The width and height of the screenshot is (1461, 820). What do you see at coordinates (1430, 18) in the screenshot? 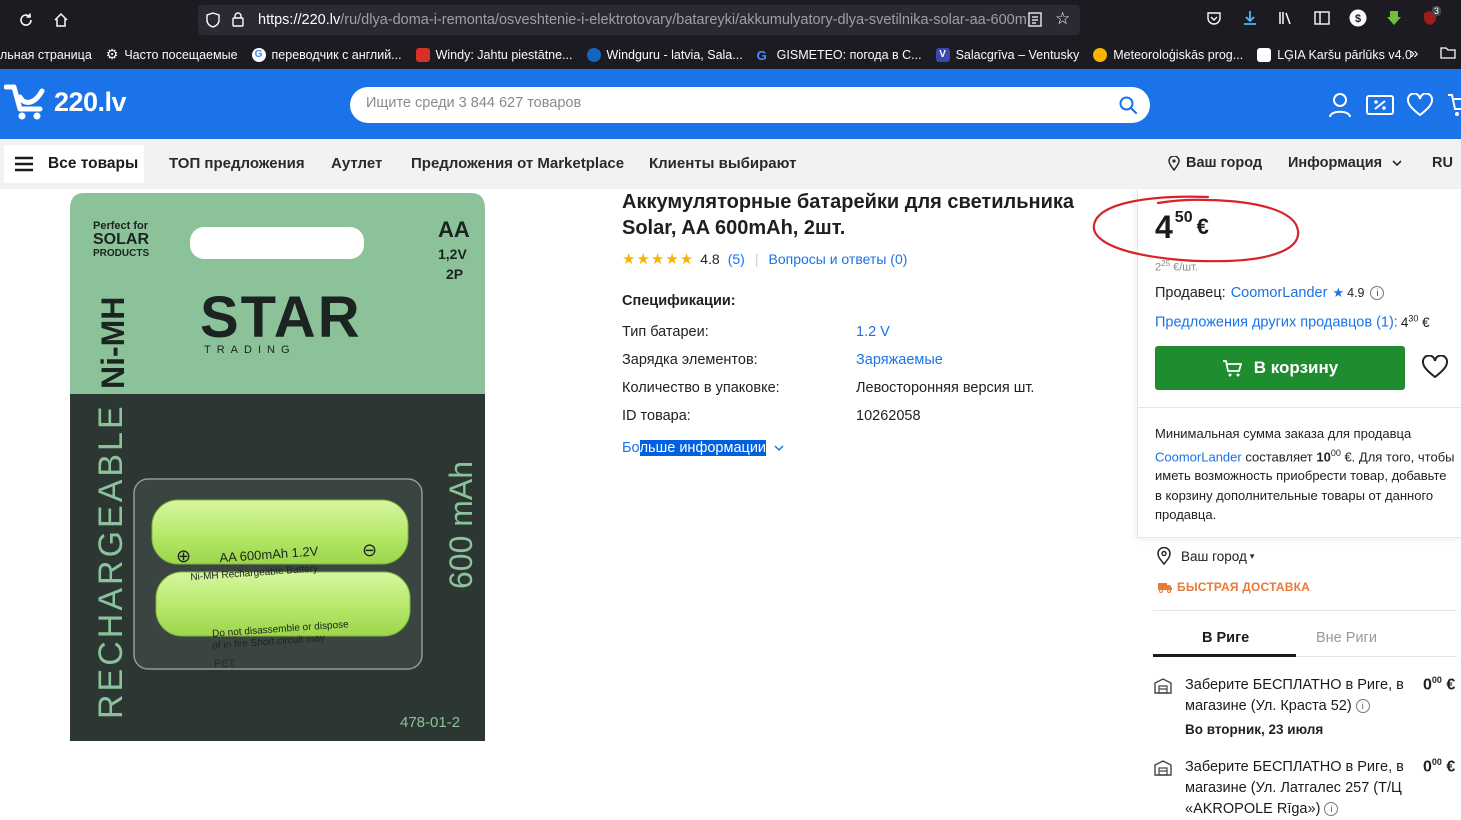
I see `ublock-icon: 3` at bounding box center [1430, 18].